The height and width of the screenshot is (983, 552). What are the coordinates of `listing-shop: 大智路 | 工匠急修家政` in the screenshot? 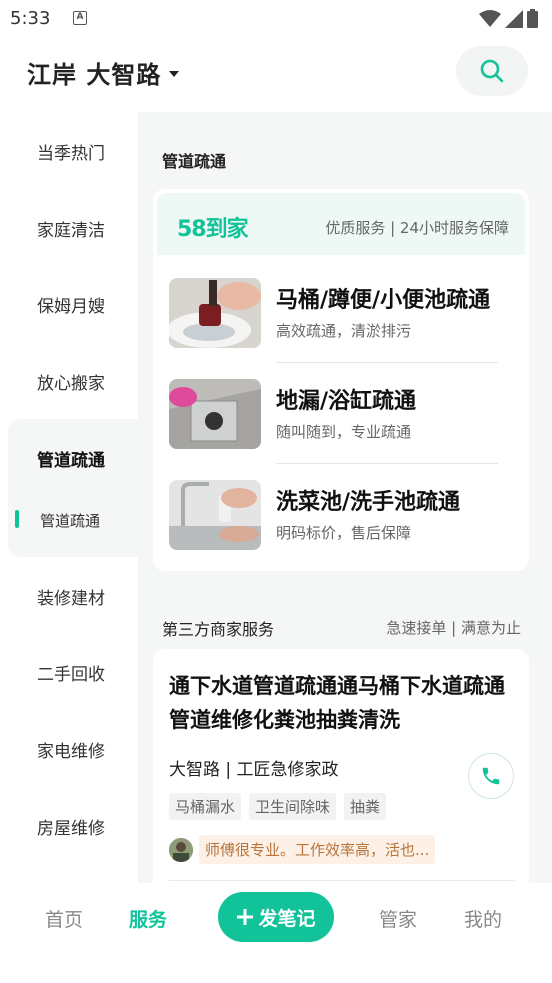 It's located at (254, 770).